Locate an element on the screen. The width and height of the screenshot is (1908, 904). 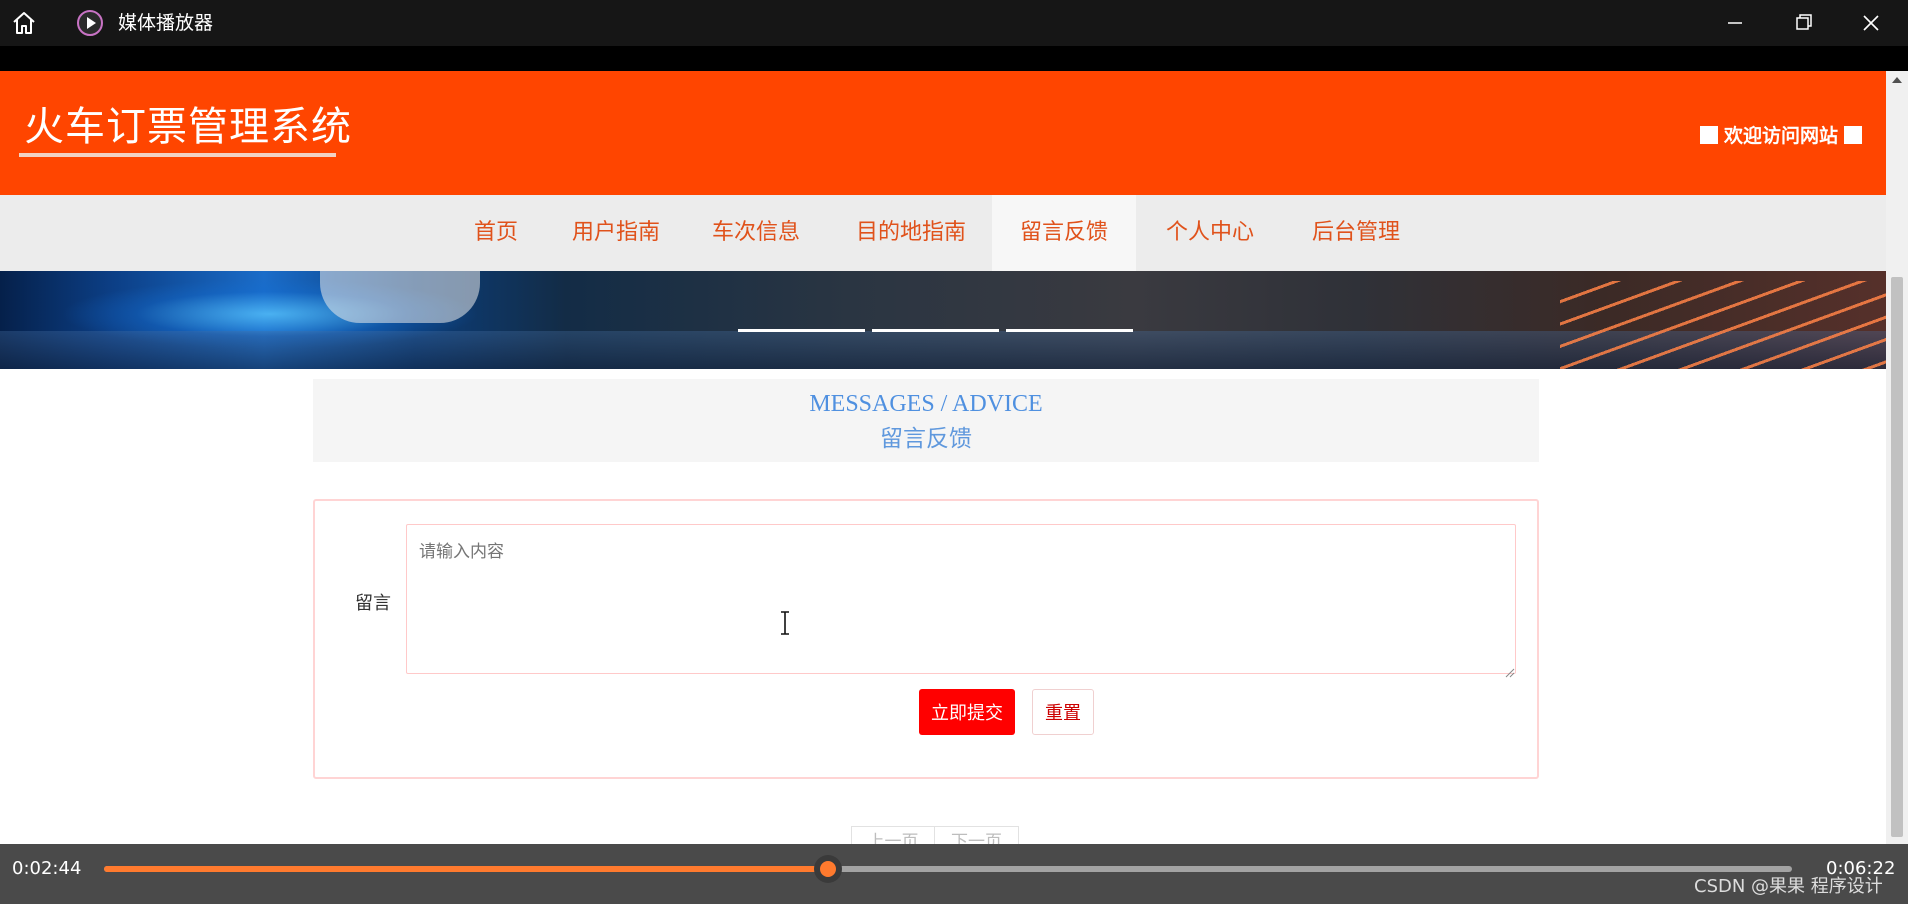
site-header: 火车订票管理系统 欢迎访问网站 is located at coordinates (943, 133).